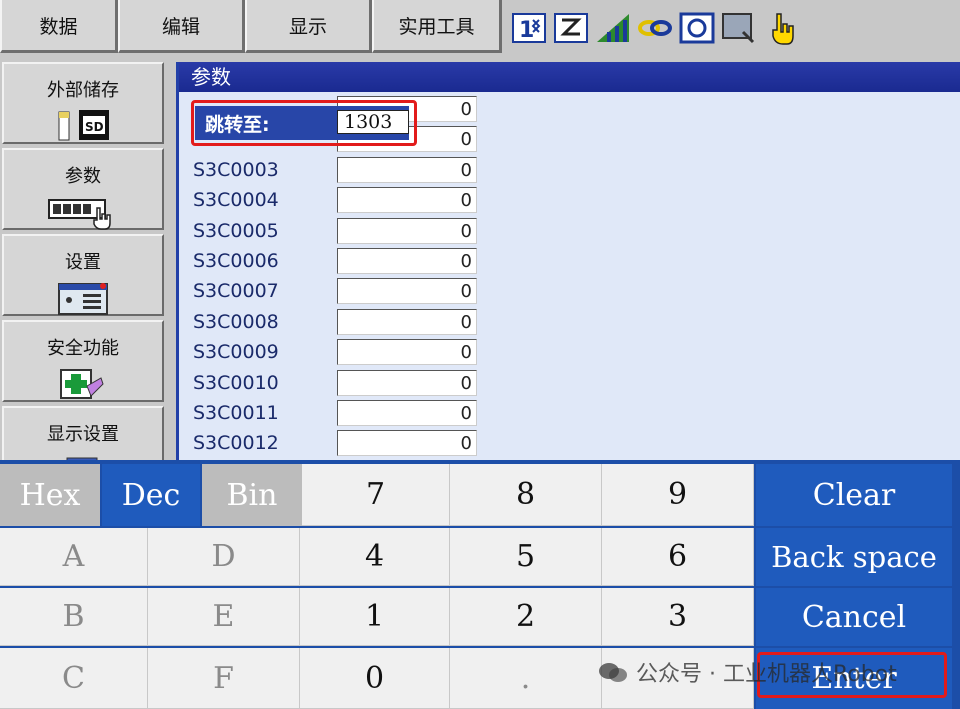 The height and width of the screenshot is (709, 960). What do you see at coordinates (236, 230) in the screenshot?
I see `parameter-name: S3C0005` at bounding box center [236, 230].